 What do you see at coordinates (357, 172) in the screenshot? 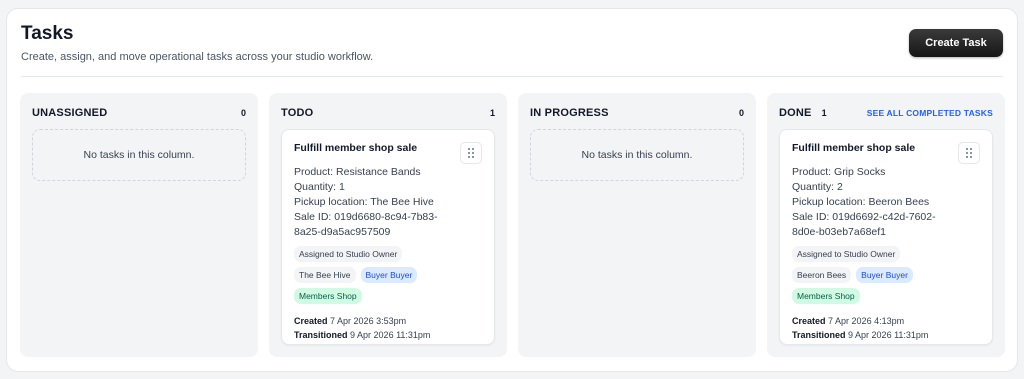
I see `task-product: Product: Resistance Bands` at bounding box center [357, 172].